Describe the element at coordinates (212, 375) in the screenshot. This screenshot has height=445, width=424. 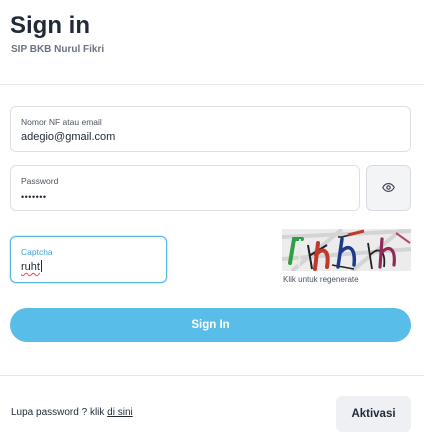
I see `footer-divider` at that location.